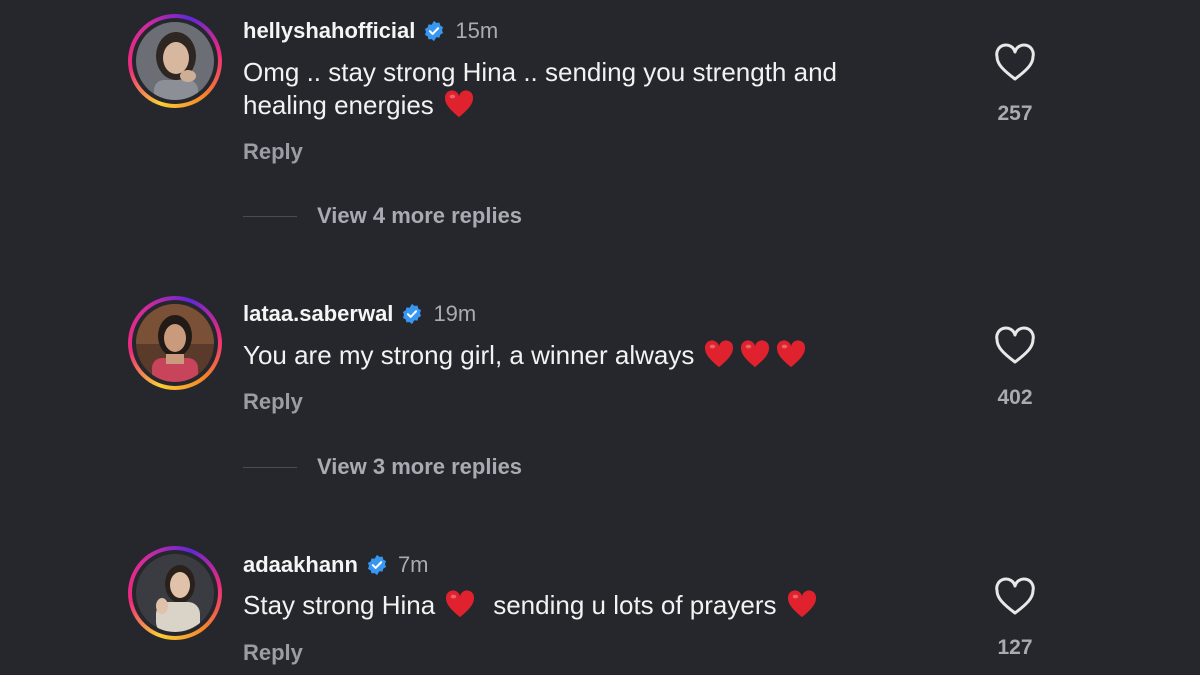  What do you see at coordinates (419, 467) in the screenshot?
I see `view-replies-label: View 3 more replies` at bounding box center [419, 467].